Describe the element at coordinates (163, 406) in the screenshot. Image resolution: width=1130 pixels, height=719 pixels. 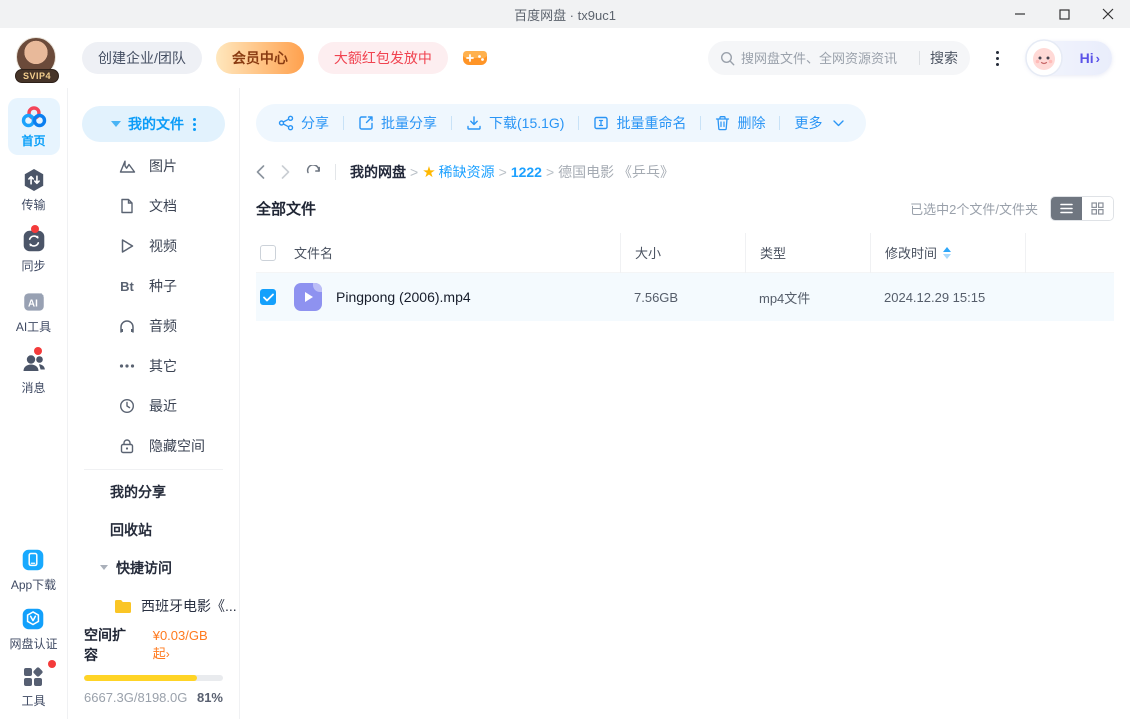
I see `category-label: 最近` at that location.